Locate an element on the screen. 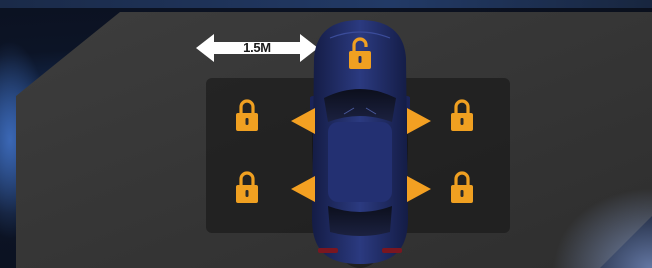 The image size is (652, 268). blue-glow-right is located at coordinates (602, 228).